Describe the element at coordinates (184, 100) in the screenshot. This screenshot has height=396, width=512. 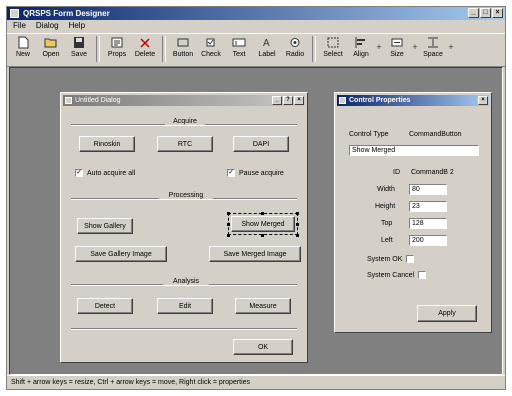
I see `form-dialog-titlebar: Untitled Dialog _ ? ×` at that location.